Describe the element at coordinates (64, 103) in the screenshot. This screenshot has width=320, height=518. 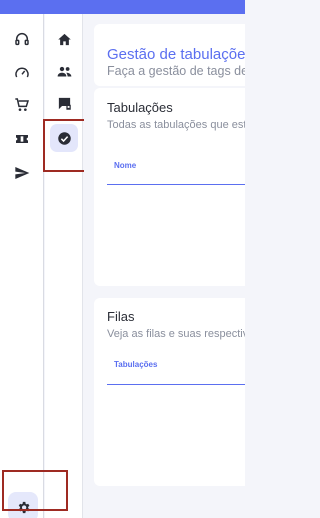
I see `chat-flag-icon` at that location.